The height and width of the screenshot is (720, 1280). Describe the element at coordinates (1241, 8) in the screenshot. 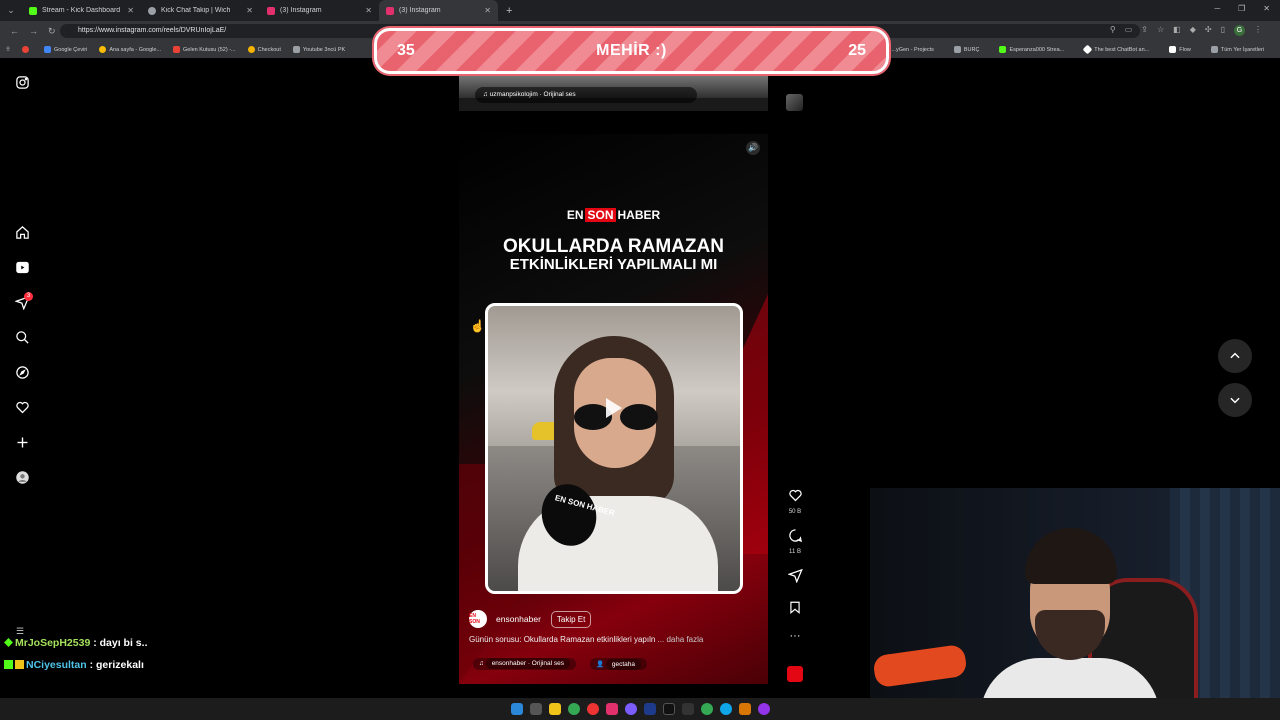

I see `maximize-icon: ❐` at that location.